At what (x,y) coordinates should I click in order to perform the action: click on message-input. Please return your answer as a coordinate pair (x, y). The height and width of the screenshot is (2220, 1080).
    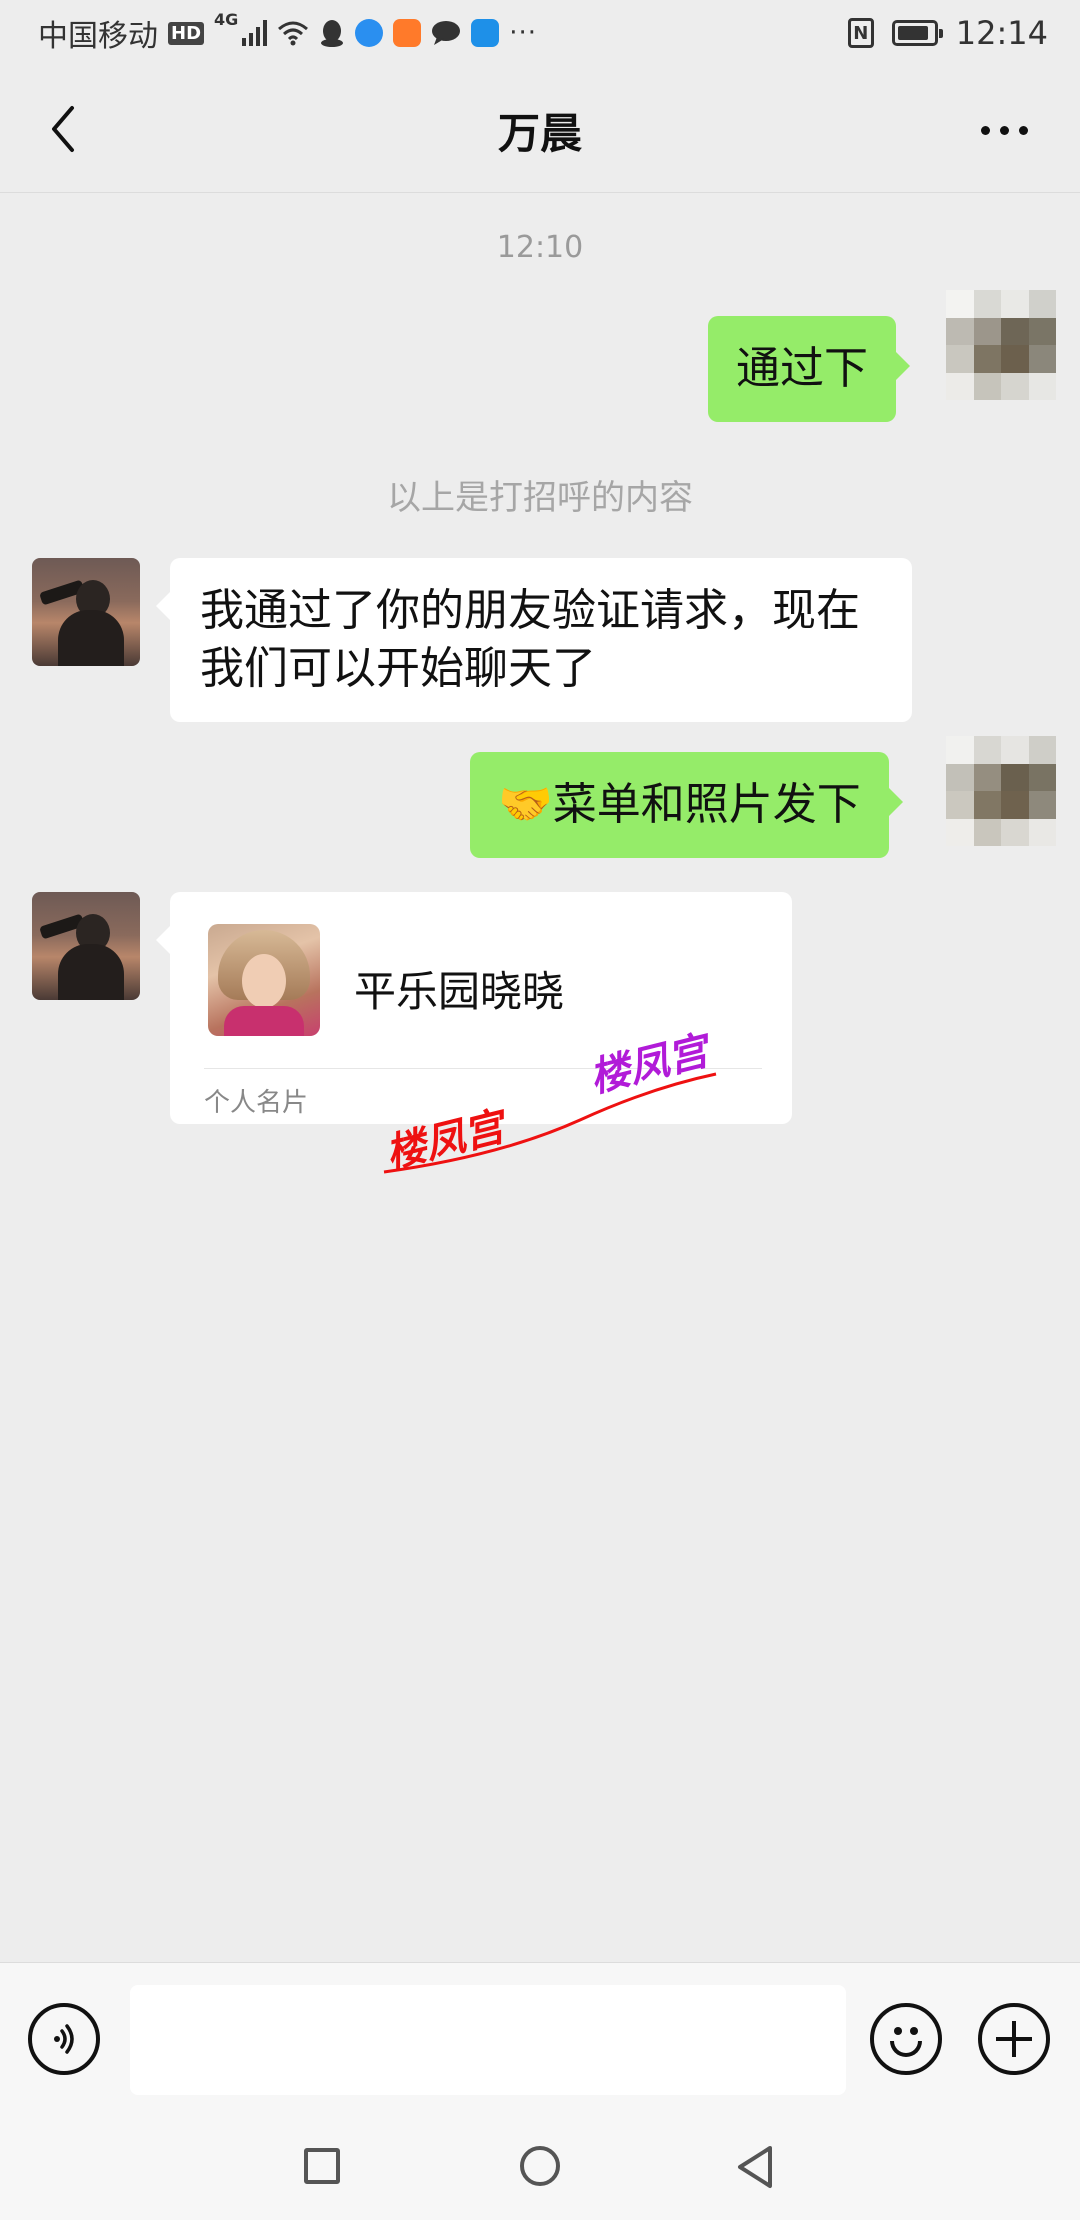
    Looking at the image, I should click on (488, 2040).